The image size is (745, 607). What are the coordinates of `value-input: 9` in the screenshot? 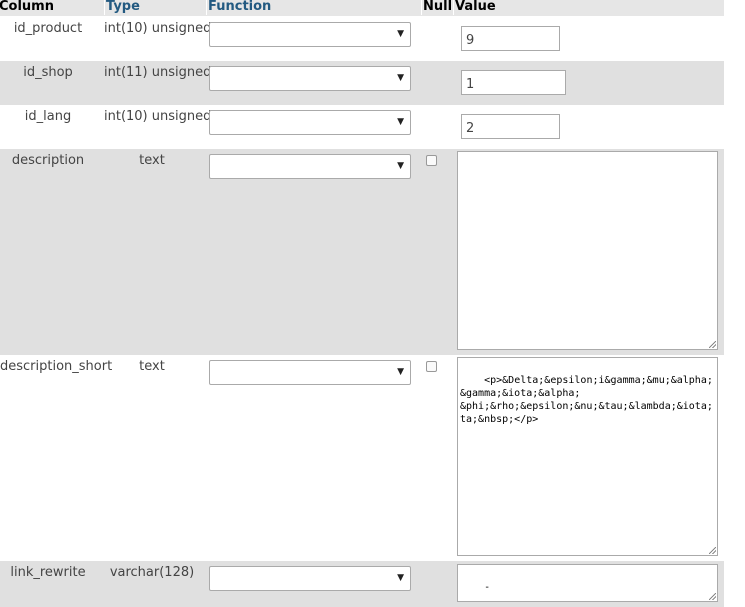 It's located at (510, 38).